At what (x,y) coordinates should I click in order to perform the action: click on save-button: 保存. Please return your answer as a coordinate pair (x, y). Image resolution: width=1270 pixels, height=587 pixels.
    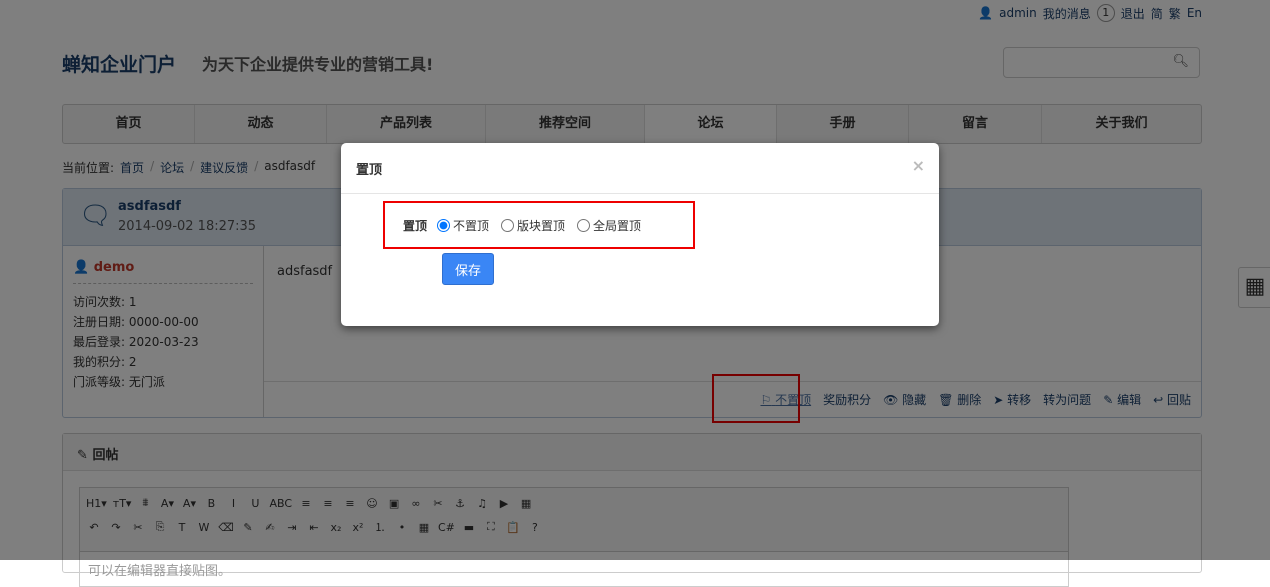
    Looking at the image, I should click on (468, 269).